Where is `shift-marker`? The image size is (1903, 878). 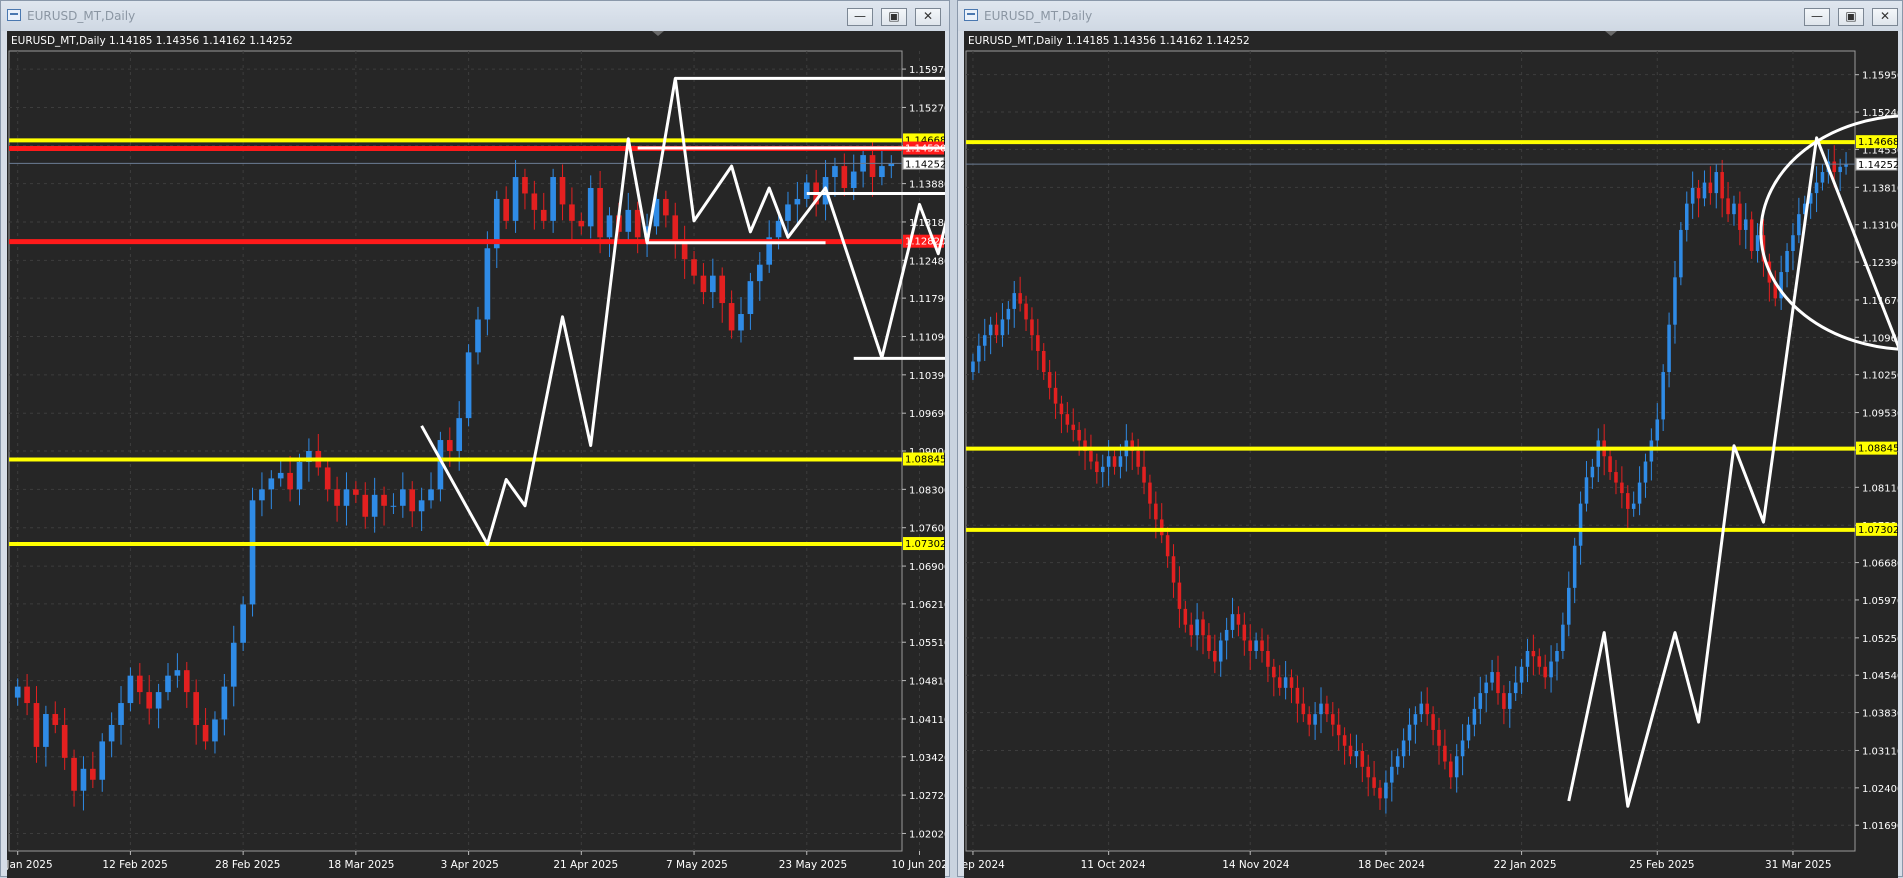 shift-marker is located at coordinates (658, 33).